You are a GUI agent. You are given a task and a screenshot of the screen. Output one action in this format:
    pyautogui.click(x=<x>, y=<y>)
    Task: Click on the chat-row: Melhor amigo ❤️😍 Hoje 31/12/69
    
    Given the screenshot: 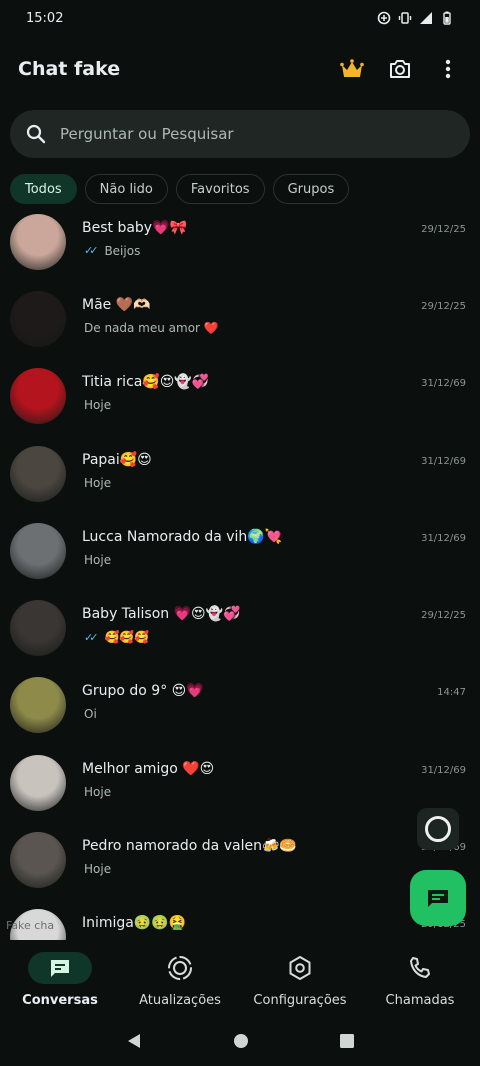 What is the action you would take?
    pyautogui.click(x=240, y=782)
    